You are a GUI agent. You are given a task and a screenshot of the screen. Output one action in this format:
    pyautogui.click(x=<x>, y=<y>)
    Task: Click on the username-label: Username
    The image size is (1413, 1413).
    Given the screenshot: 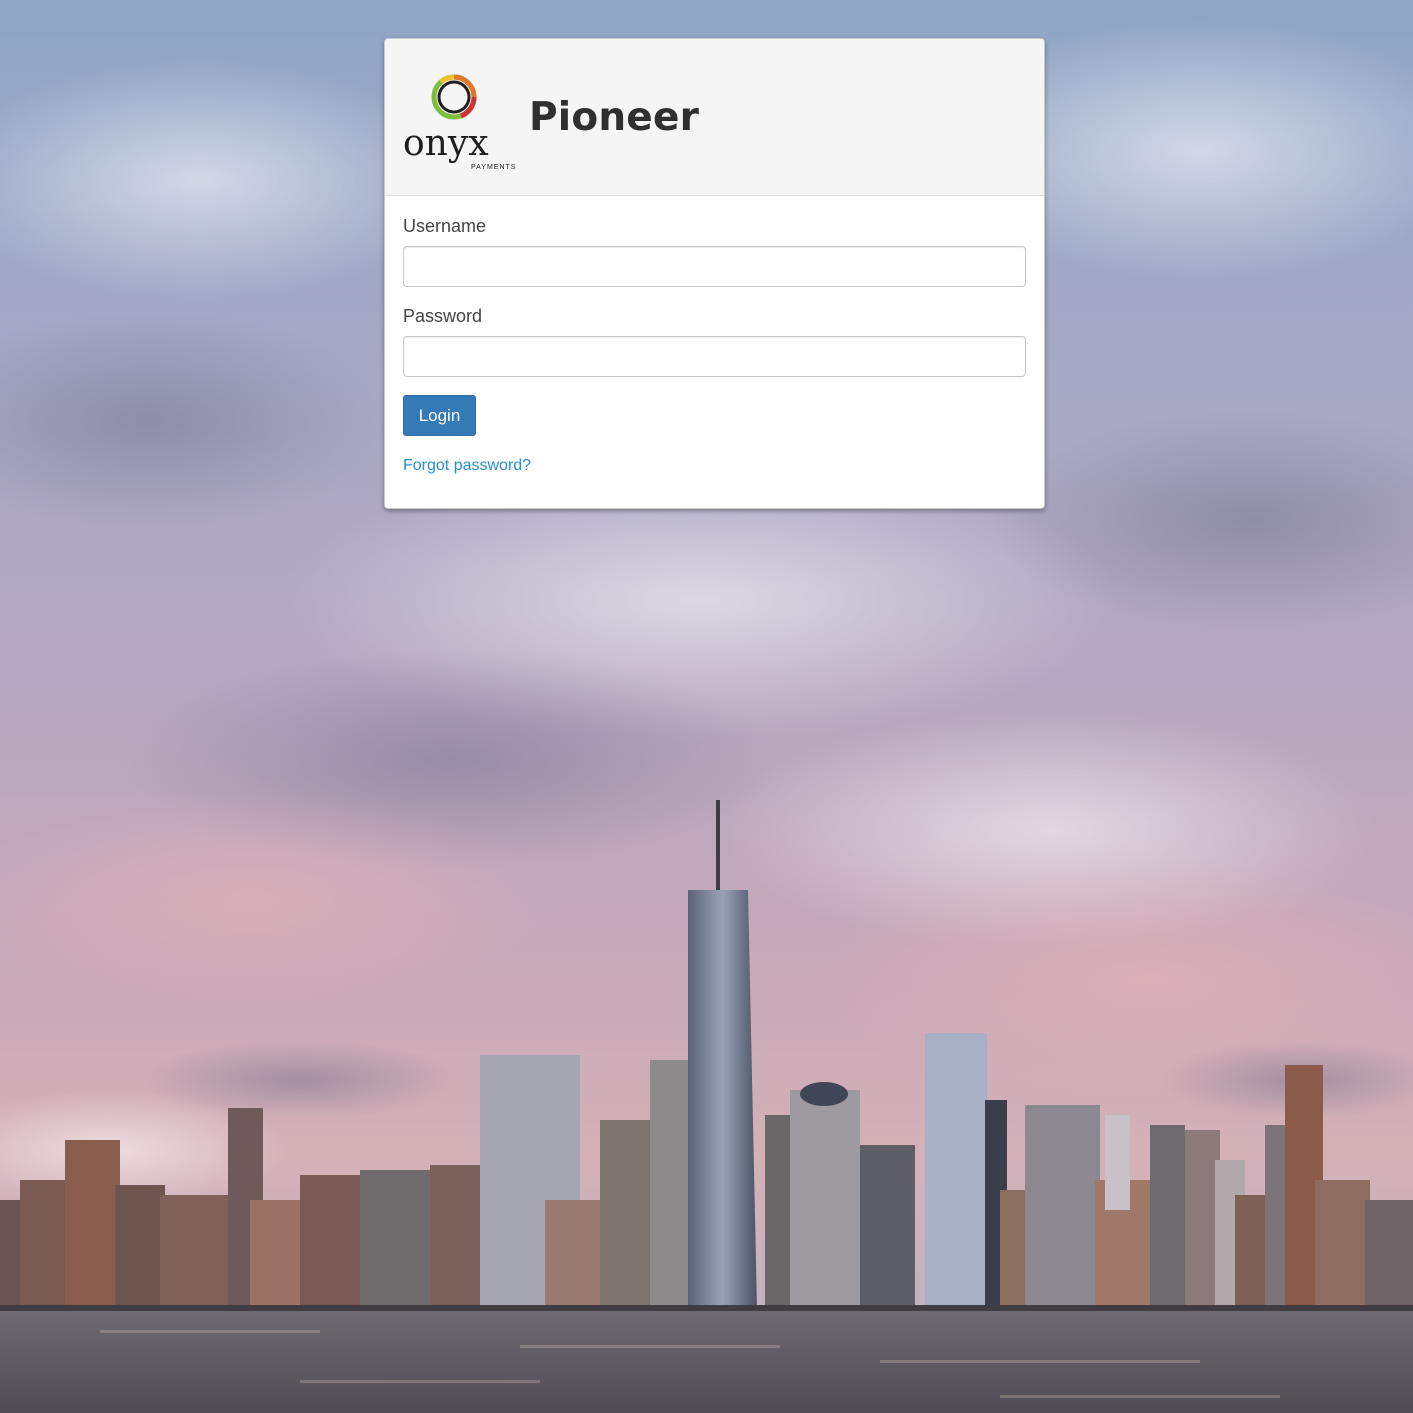 What is the action you would take?
    pyautogui.click(x=445, y=226)
    